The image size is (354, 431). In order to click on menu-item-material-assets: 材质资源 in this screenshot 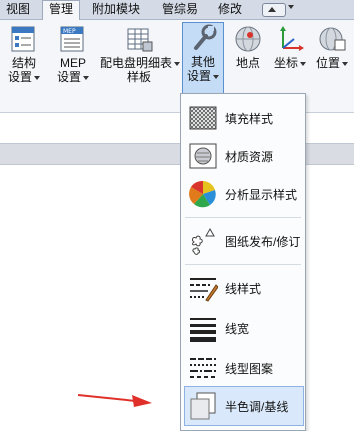, I will do `click(244, 156)`.